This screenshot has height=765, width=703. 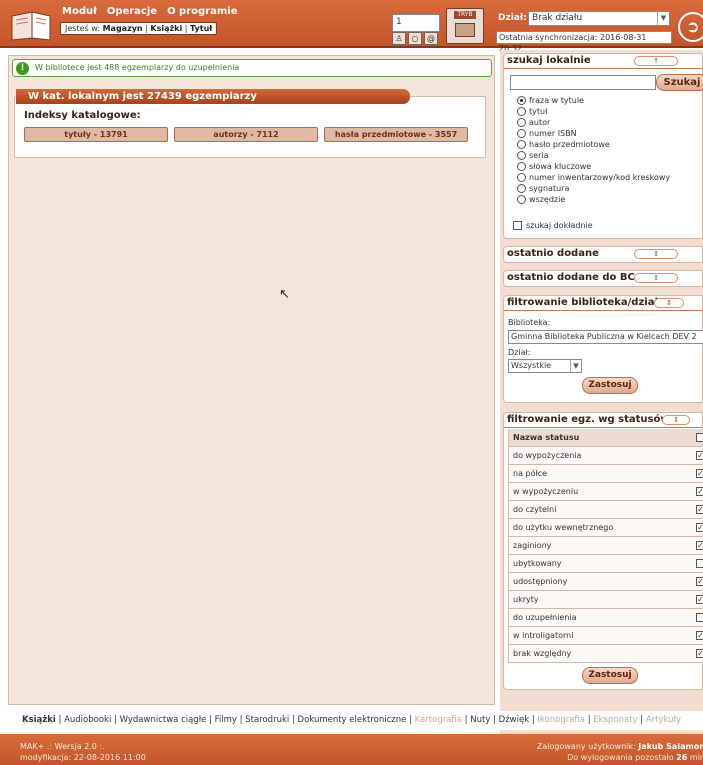 I want to click on index-titles-button: tytuły - 13791, so click(x=96, y=134).